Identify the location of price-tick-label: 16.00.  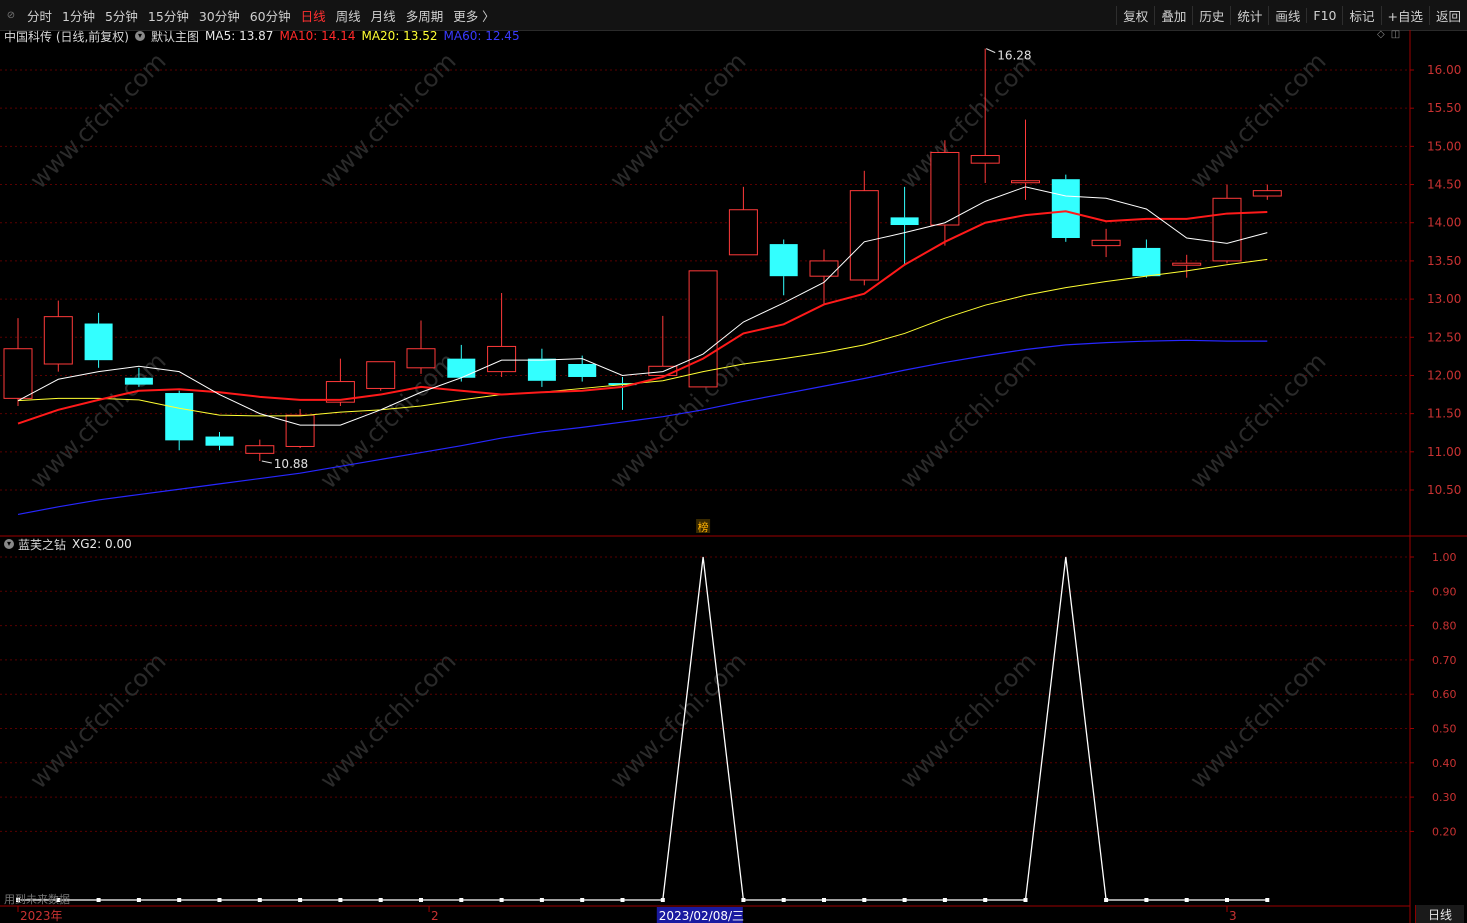
(1444, 70).